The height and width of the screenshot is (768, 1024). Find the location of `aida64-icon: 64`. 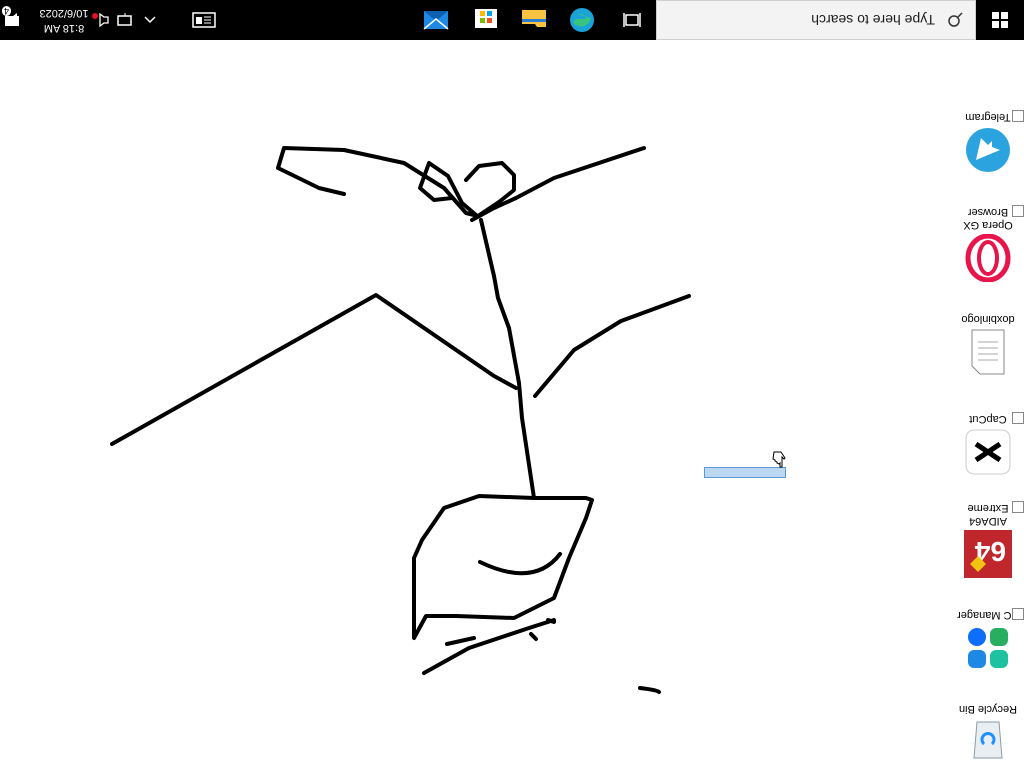

aida64-icon: 64 is located at coordinates (988, 554).